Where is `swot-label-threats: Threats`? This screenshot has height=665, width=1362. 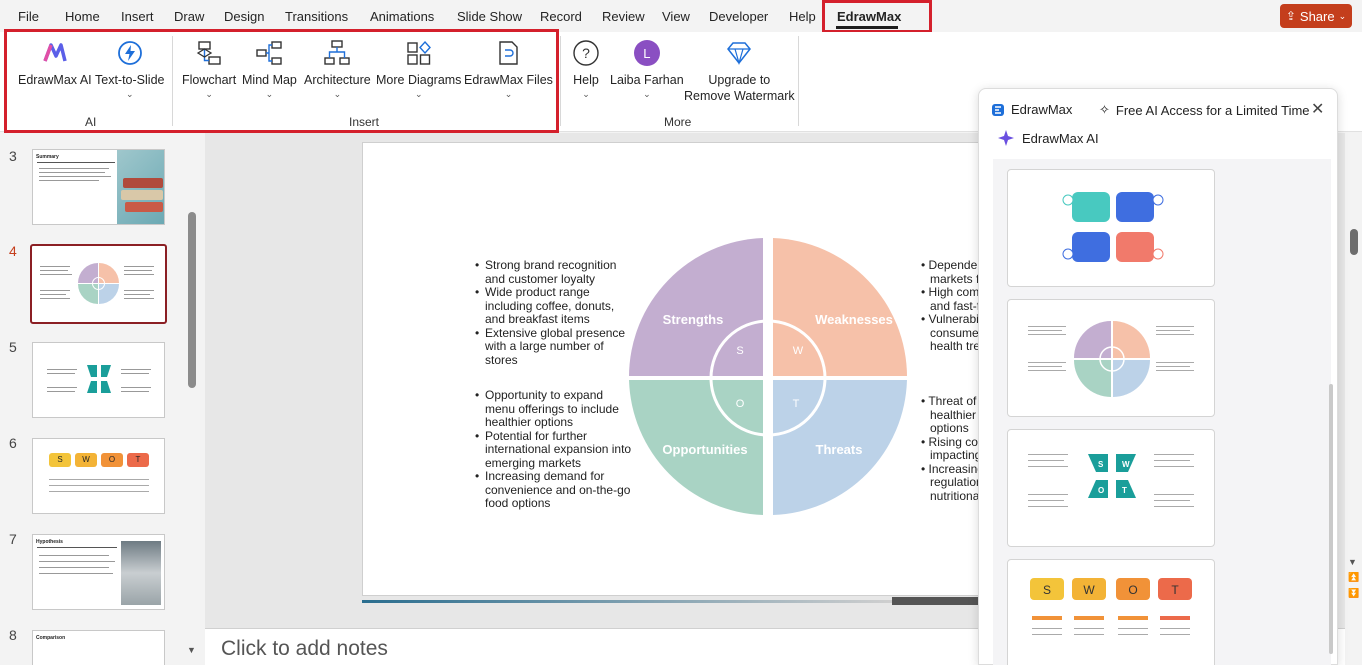
swot-label-threats: Threats is located at coordinates (839, 449).